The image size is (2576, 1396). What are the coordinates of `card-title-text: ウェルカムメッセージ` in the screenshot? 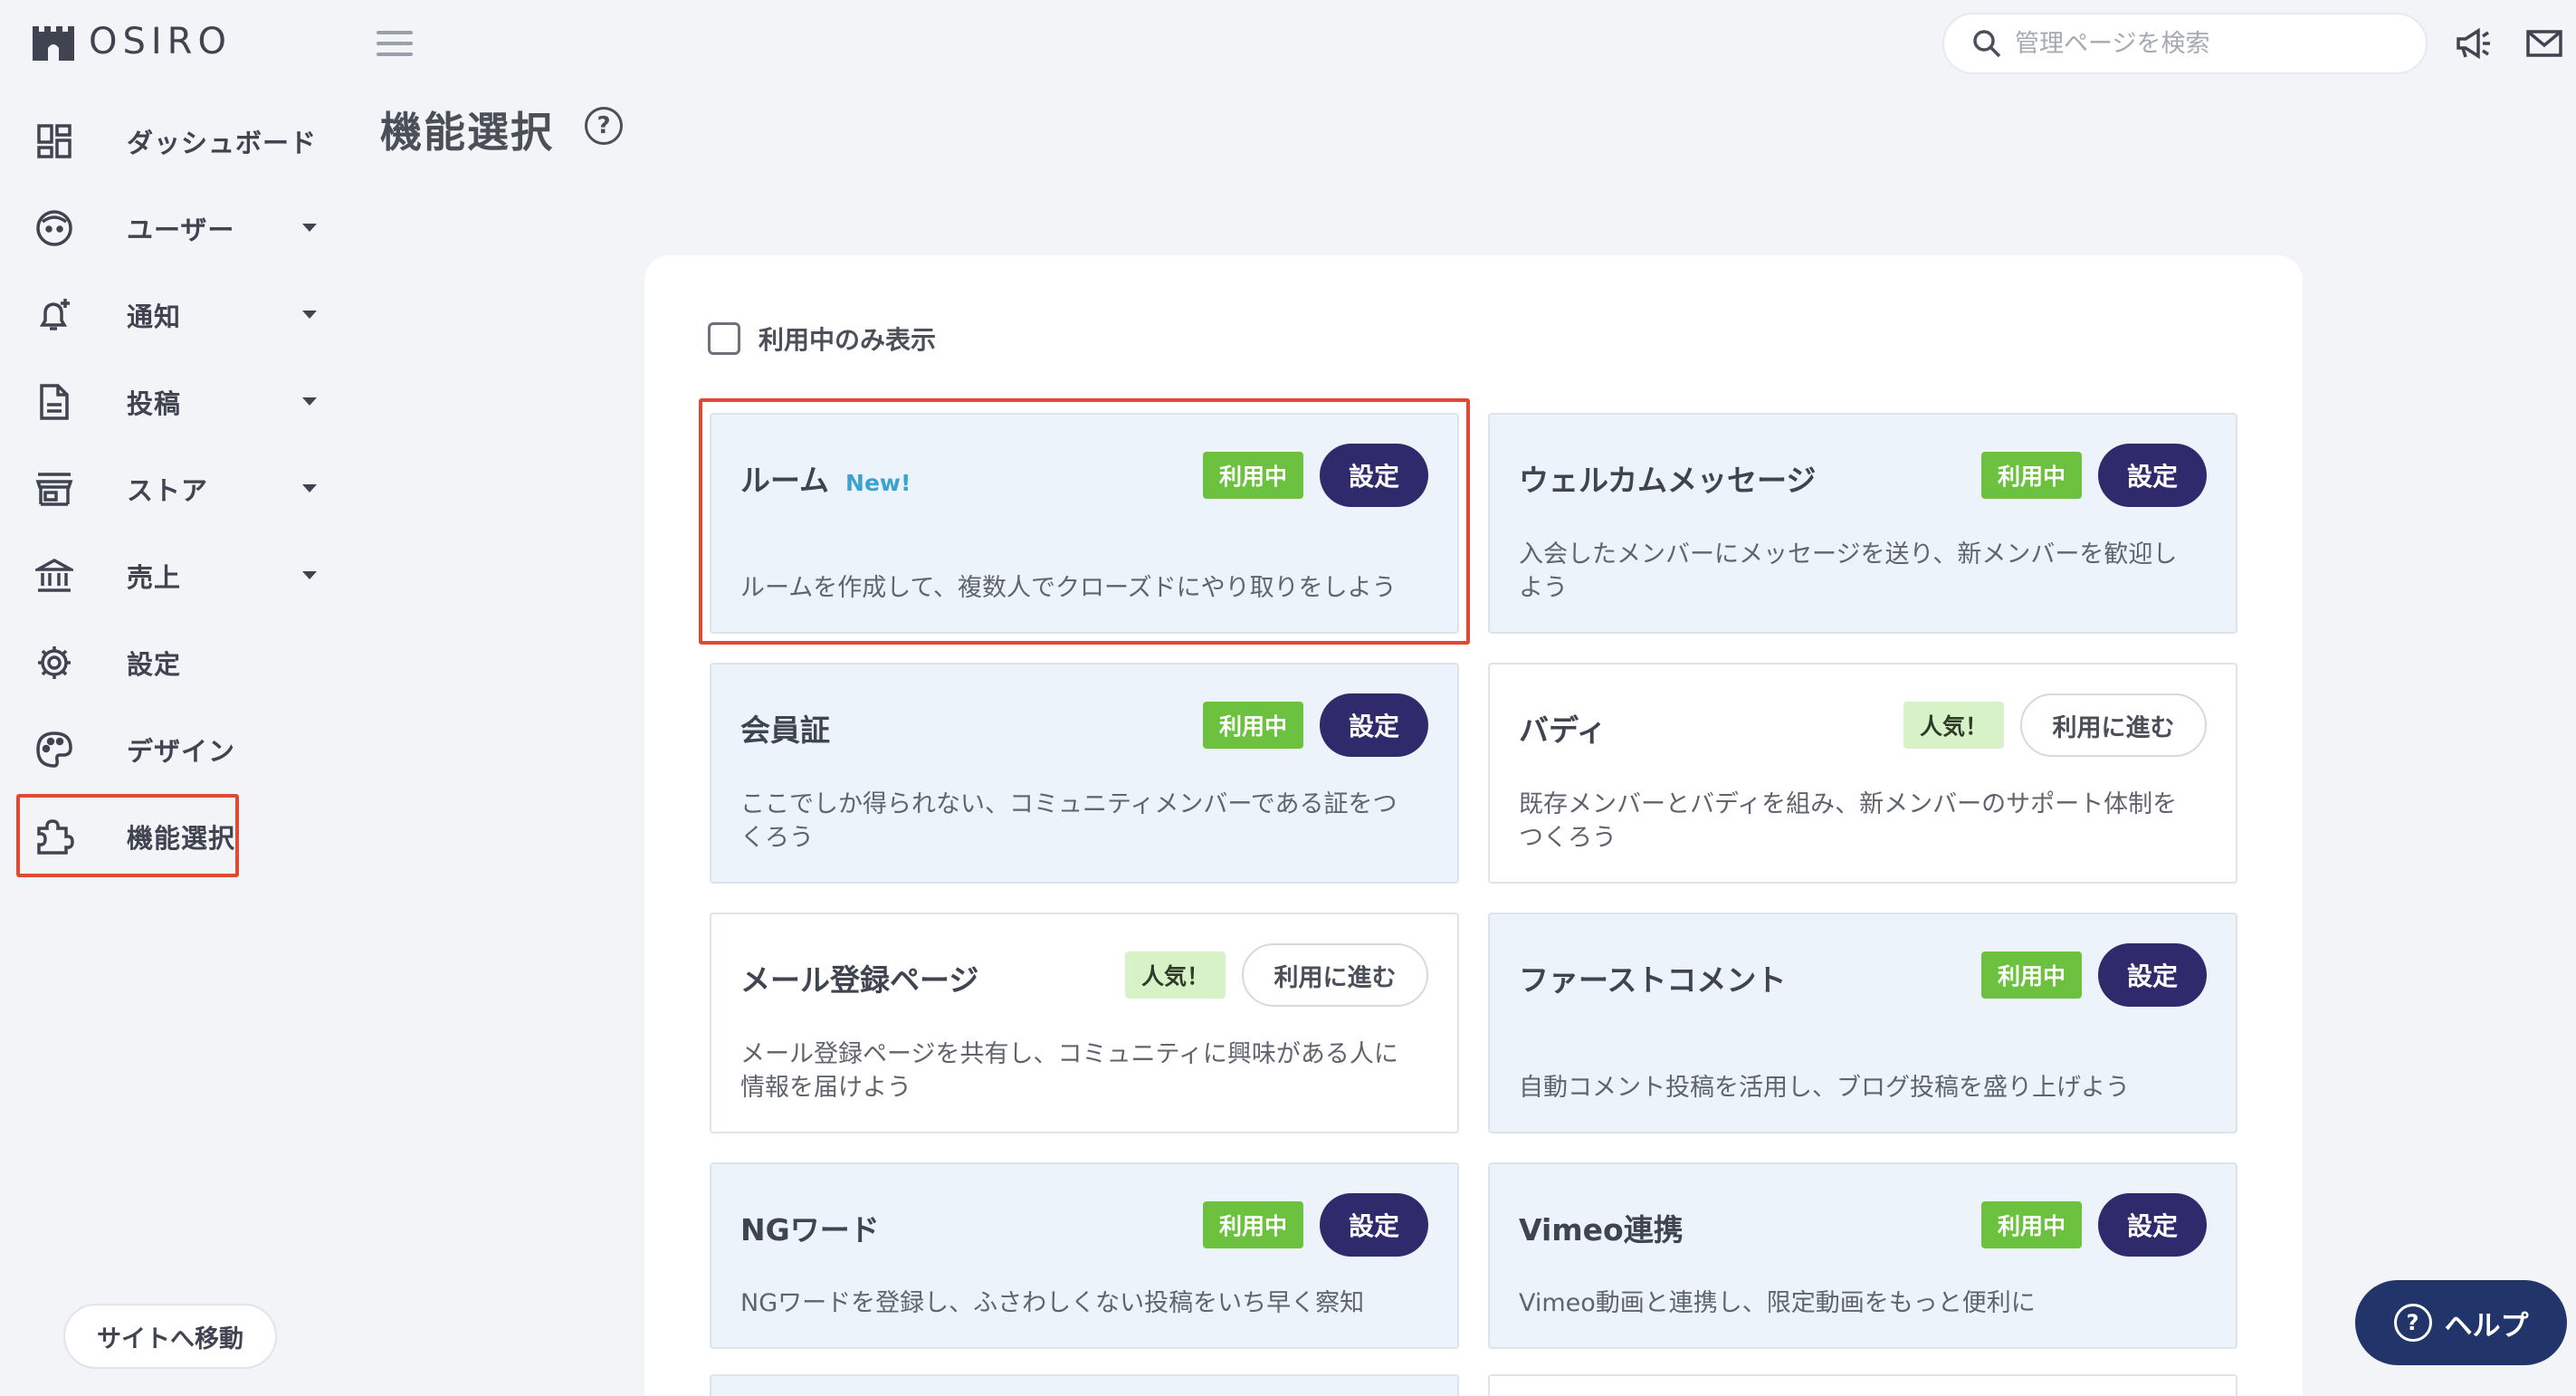 It's located at (1668, 480).